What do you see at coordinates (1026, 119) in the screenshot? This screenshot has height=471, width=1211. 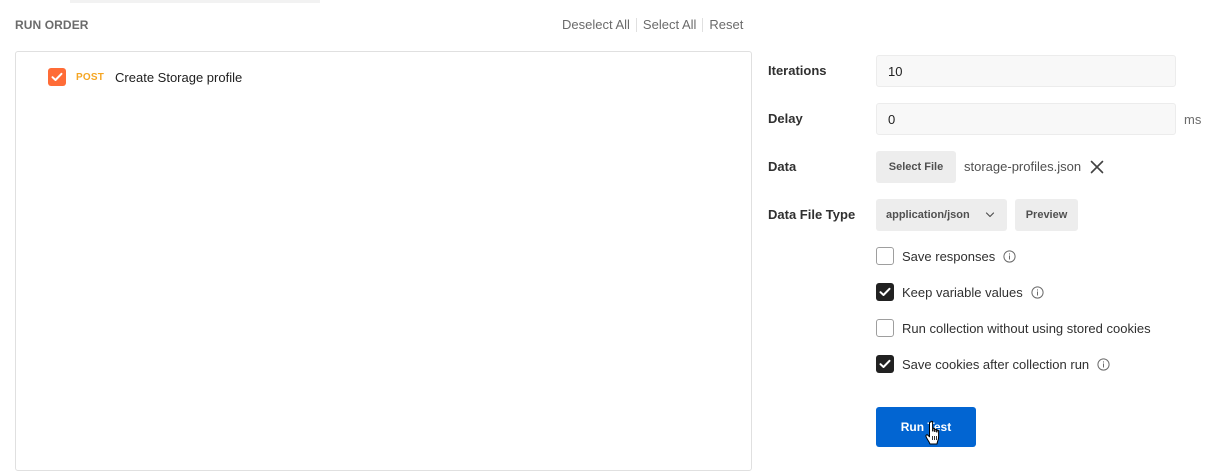 I see `delay-input` at bounding box center [1026, 119].